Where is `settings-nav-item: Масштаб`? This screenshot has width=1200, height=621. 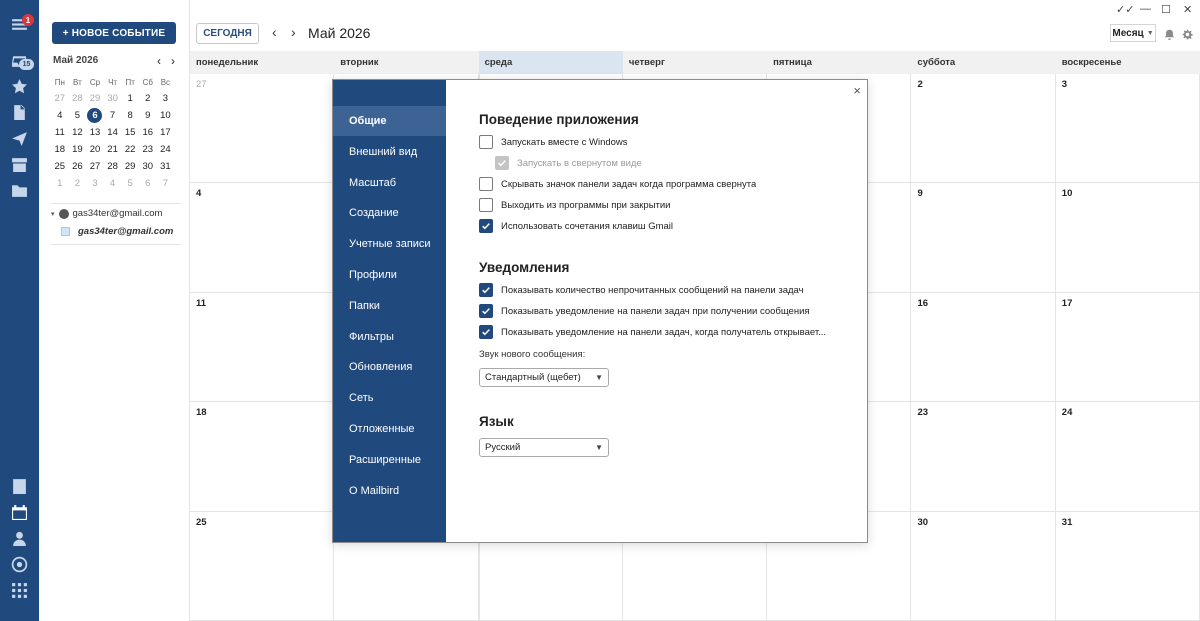
settings-nav-item: Масштаб is located at coordinates (389, 183).